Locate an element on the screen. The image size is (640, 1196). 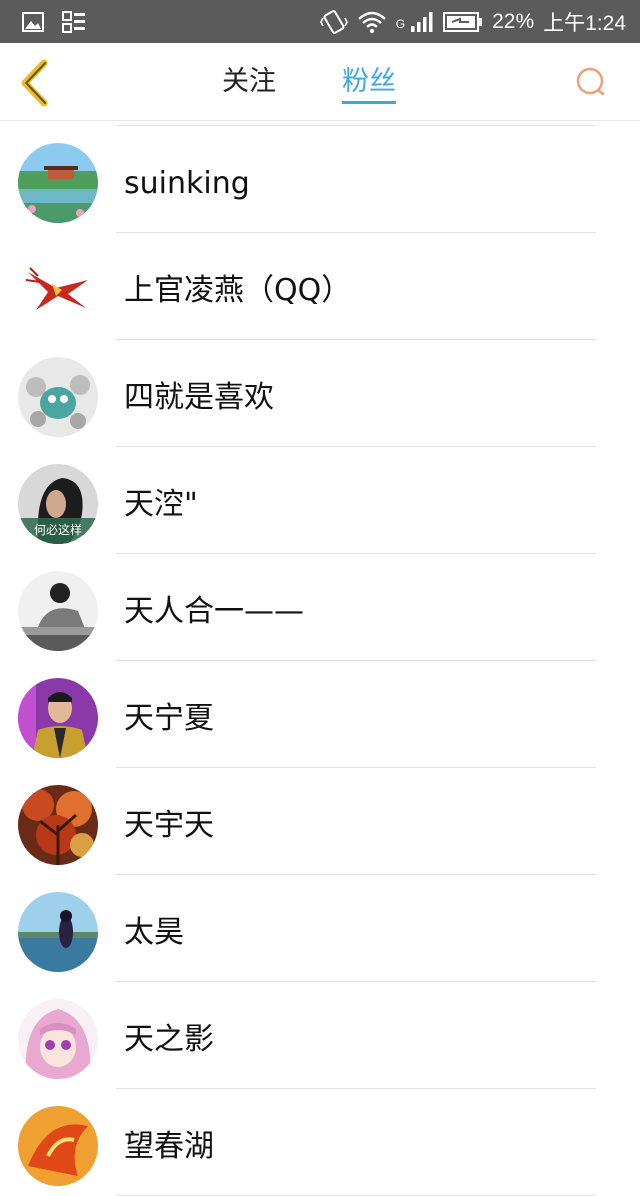
list-item: 望春湖 is located at coordinates (320, 1142).